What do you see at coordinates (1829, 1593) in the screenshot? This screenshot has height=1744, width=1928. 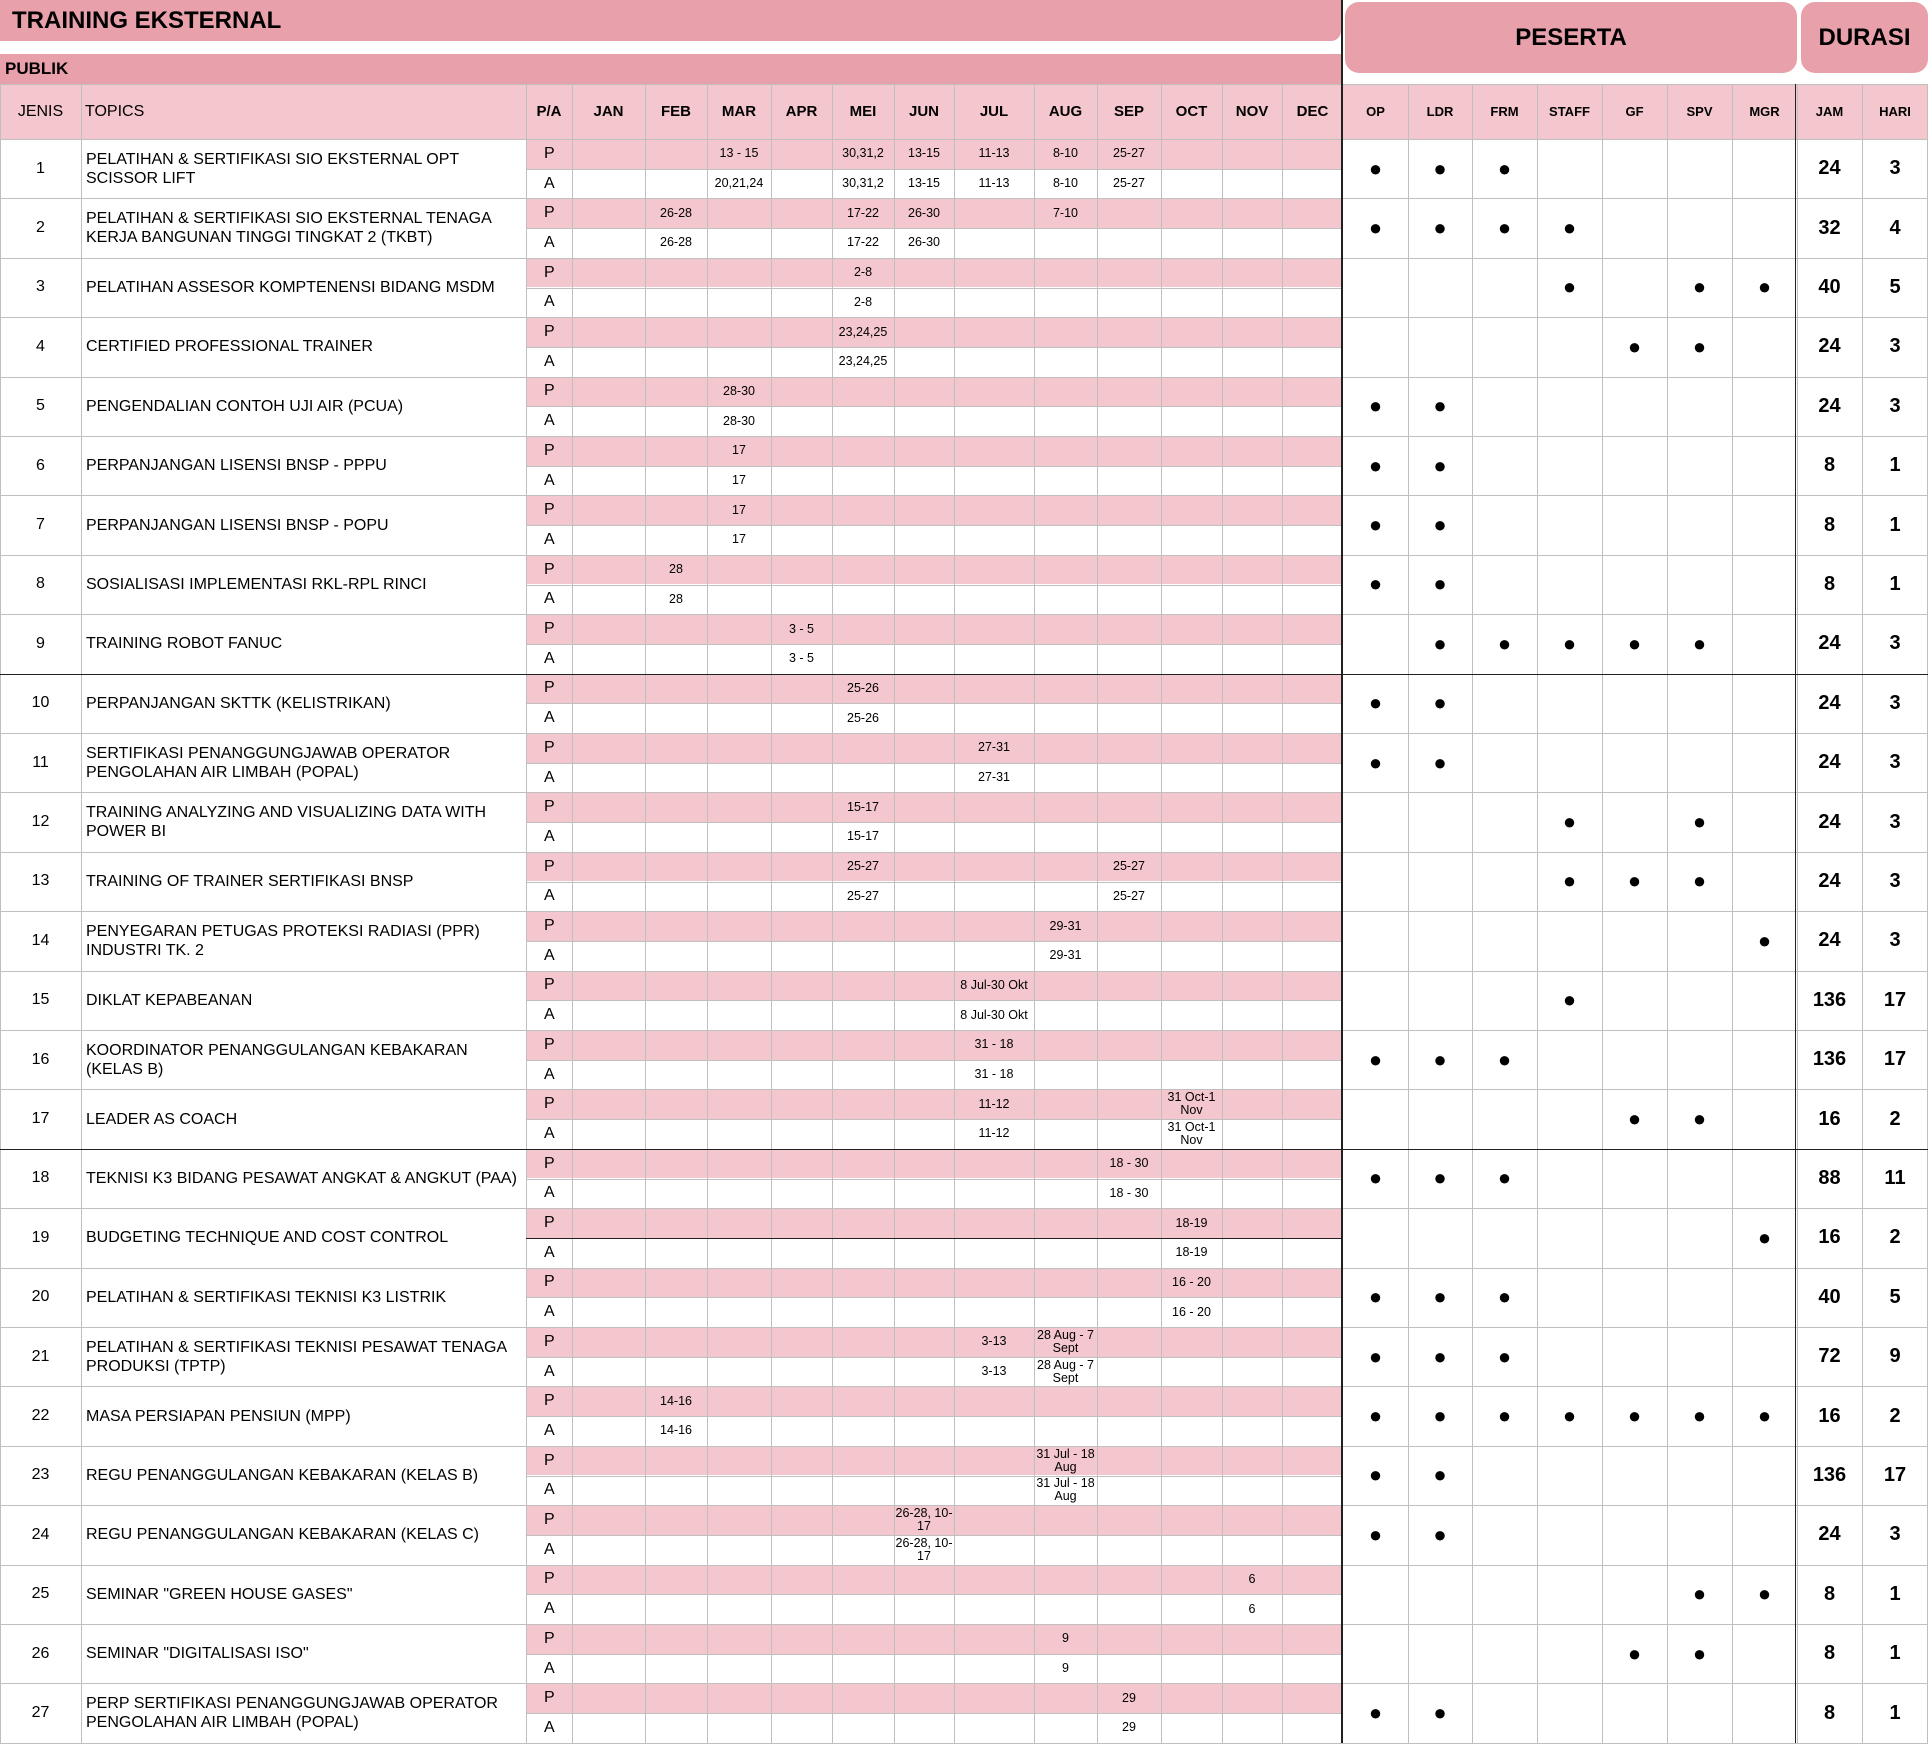 I see `duration-jam: 8` at bounding box center [1829, 1593].